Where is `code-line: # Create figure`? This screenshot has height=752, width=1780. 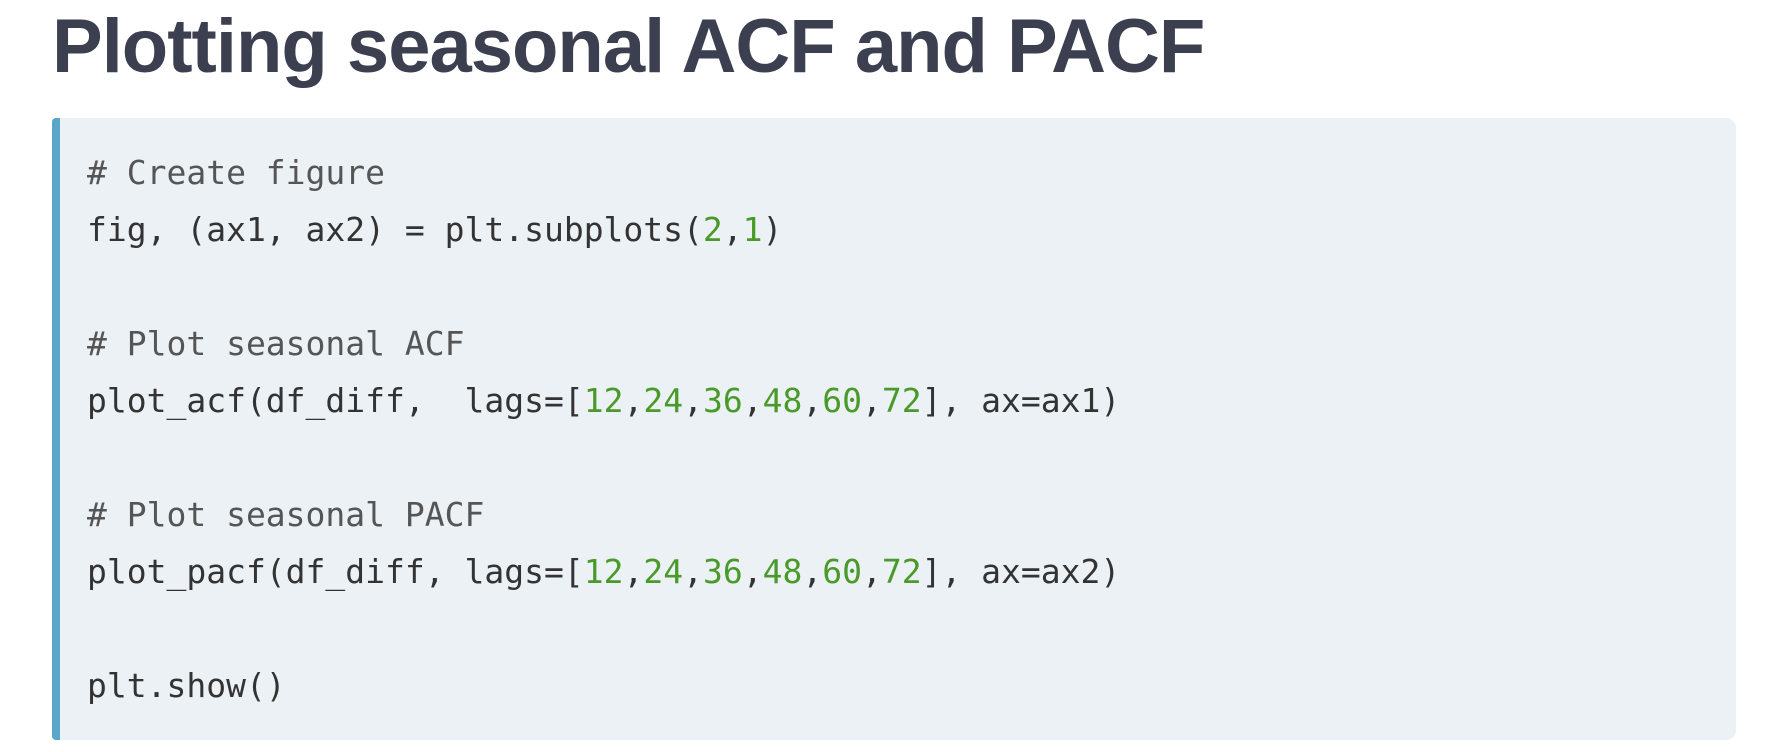
code-line: # Create figure is located at coordinates (603, 172).